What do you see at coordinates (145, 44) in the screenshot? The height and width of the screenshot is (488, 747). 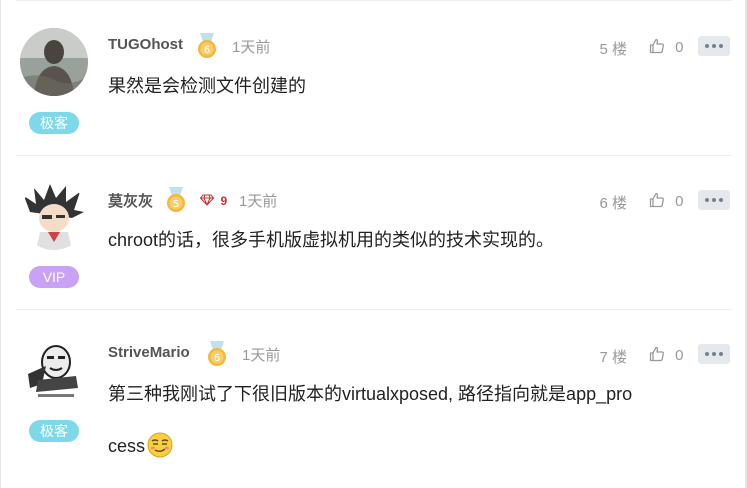 I see `username: TUGOhost` at bounding box center [145, 44].